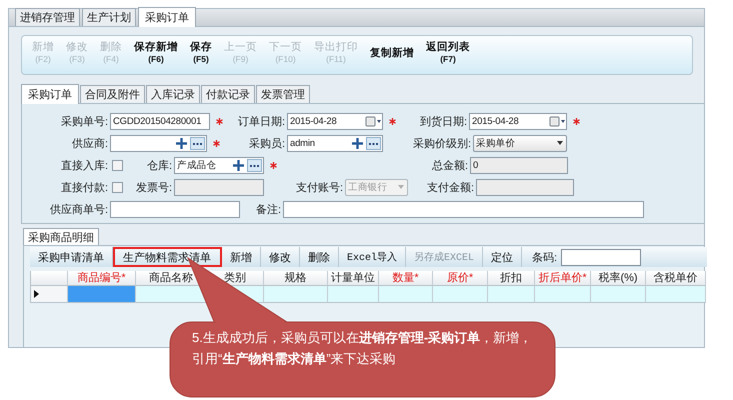 The height and width of the screenshot is (400, 733). I want to click on column-header: 折后单价*, so click(563, 278).